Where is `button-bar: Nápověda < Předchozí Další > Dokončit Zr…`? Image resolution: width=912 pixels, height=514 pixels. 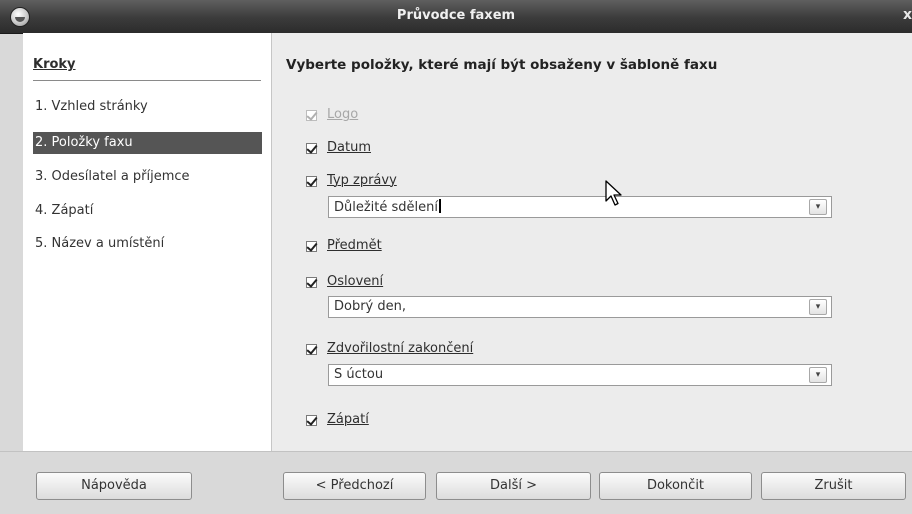
button-bar: Nápověda < Předchozí Další > Dokončit Zr… is located at coordinates (456, 482).